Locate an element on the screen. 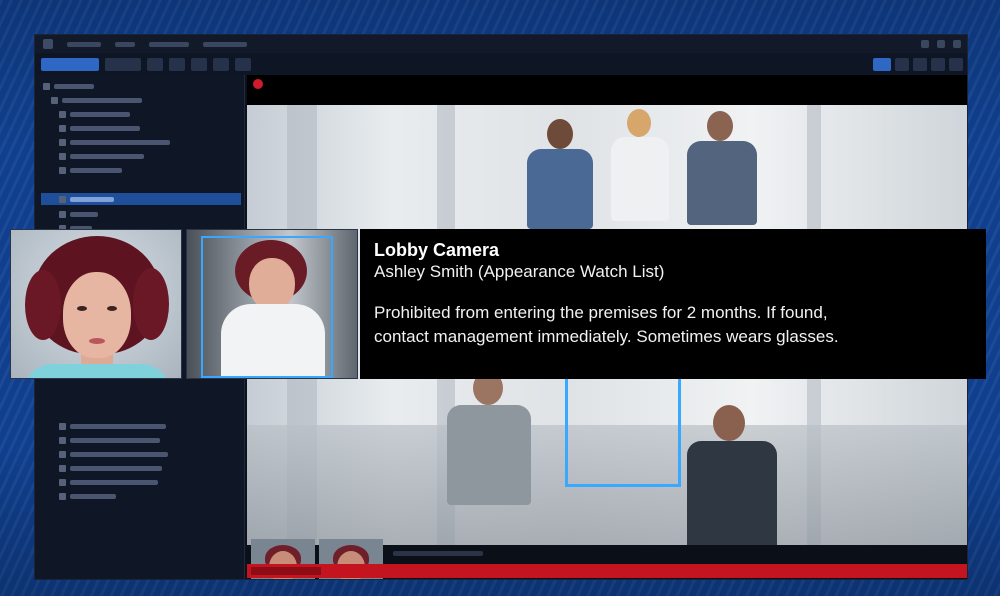 The height and width of the screenshot is (596, 1000). maximize-icon is located at coordinates (941, 44).